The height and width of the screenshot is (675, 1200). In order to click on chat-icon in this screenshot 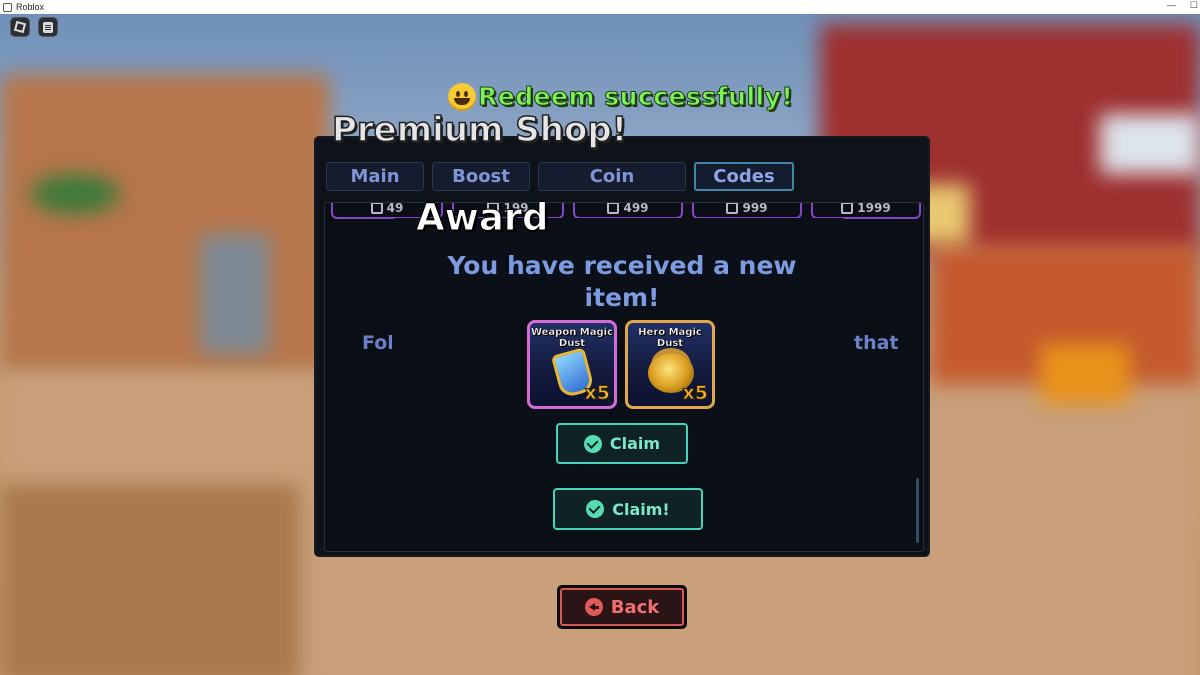, I will do `click(48, 27)`.